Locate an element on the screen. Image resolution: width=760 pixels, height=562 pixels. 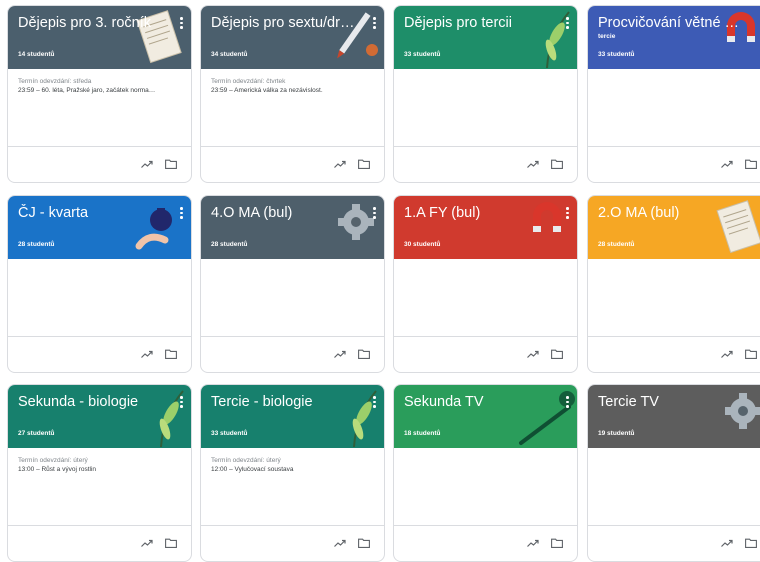
class-banner: Tercie - biologie 33 studentů is located at coordinates (292, 416).